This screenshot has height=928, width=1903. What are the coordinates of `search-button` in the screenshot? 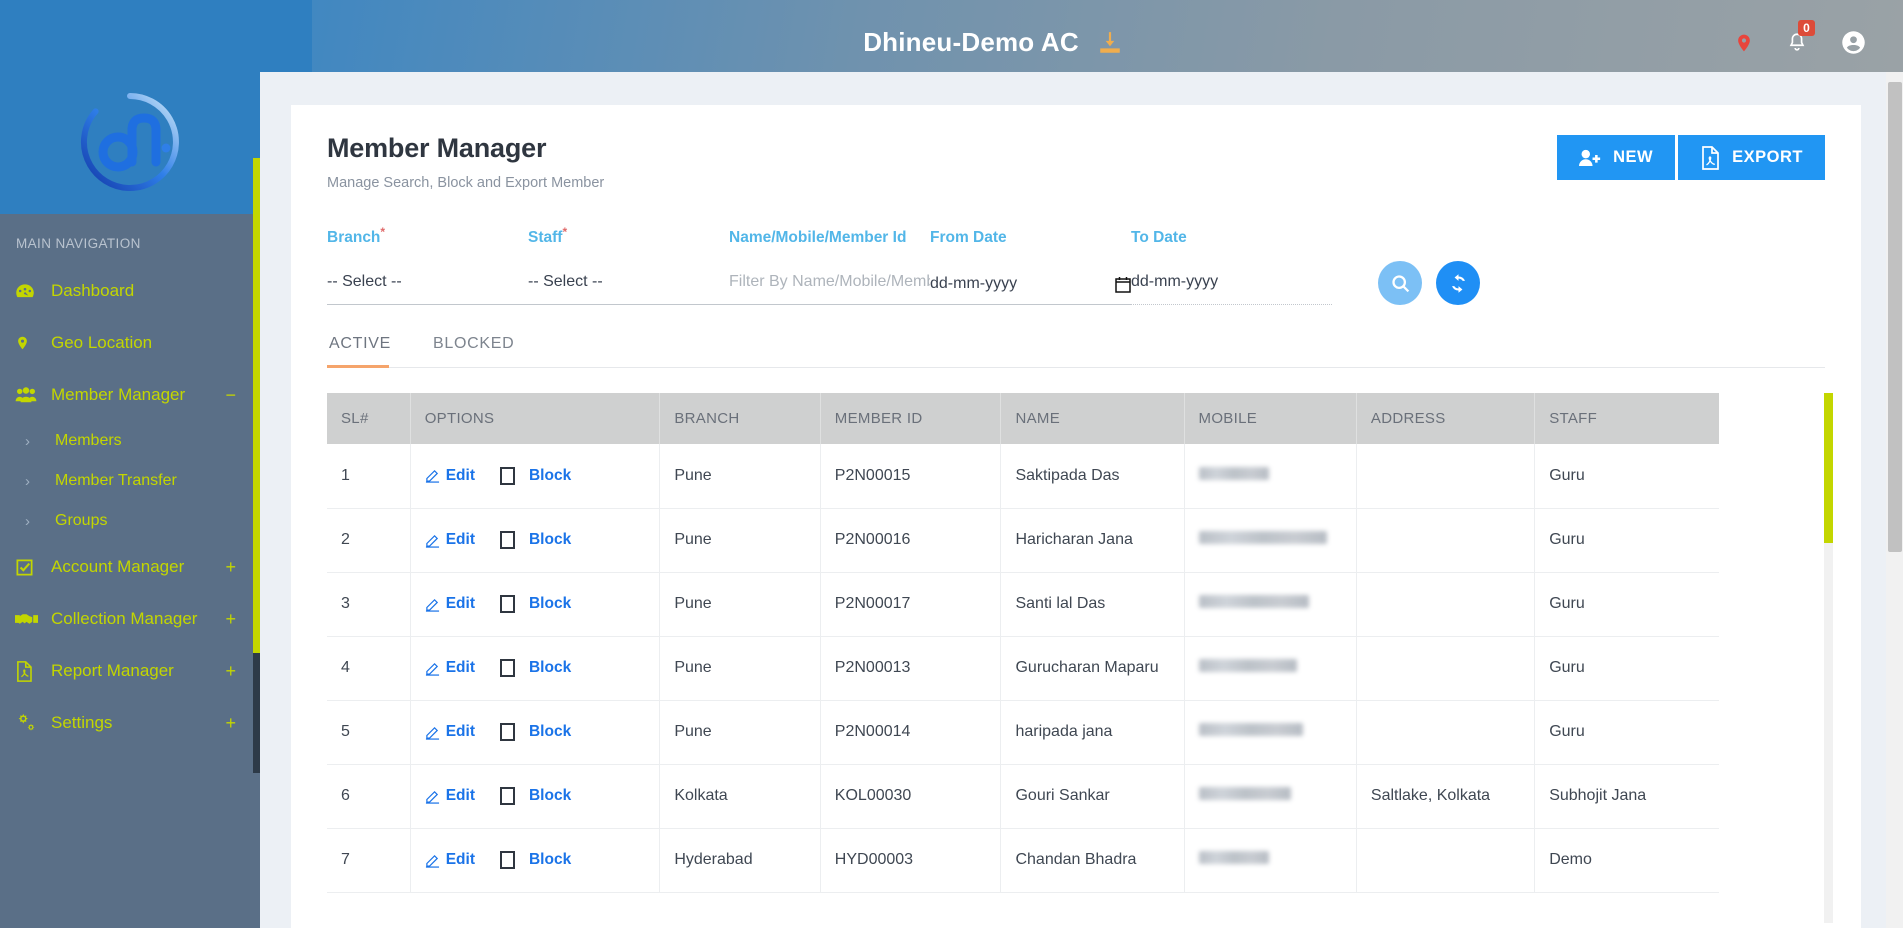 It's located at (1400, 283).